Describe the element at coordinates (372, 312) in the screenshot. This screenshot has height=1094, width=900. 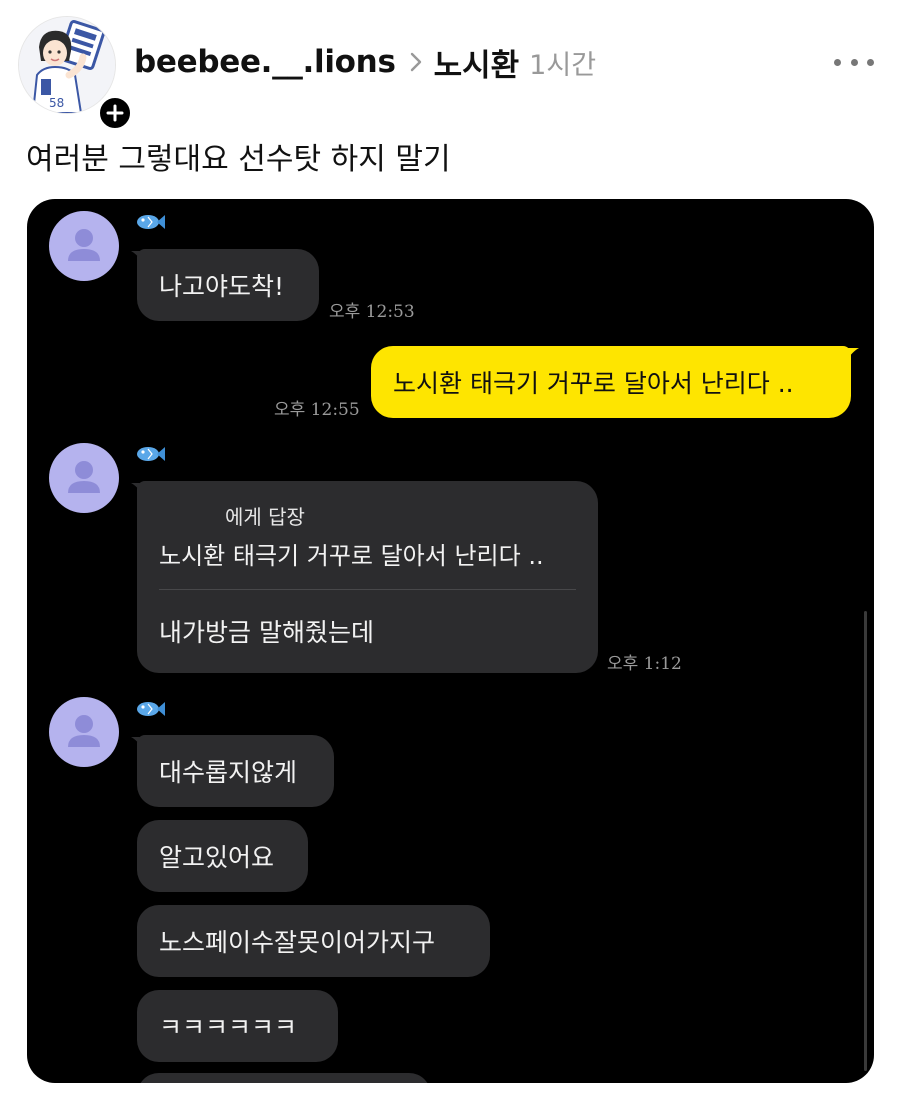
I see `message-timestamp: 오후 12:53` at that location.